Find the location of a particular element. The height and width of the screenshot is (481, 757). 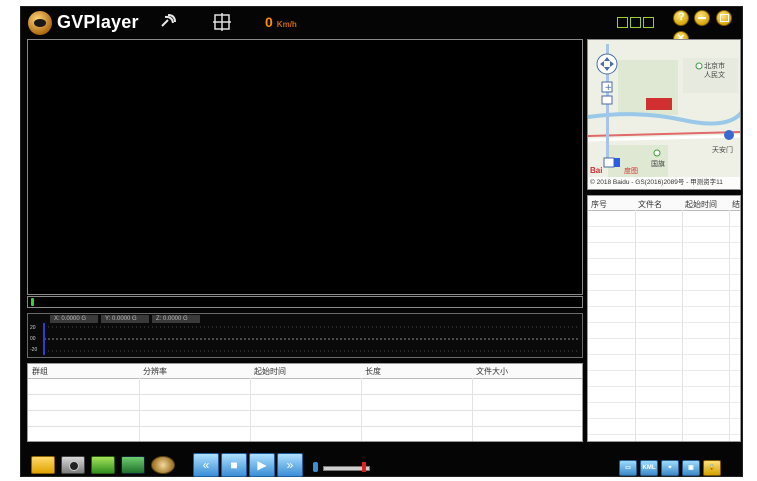

export-button is located at coordinates (133, 465).